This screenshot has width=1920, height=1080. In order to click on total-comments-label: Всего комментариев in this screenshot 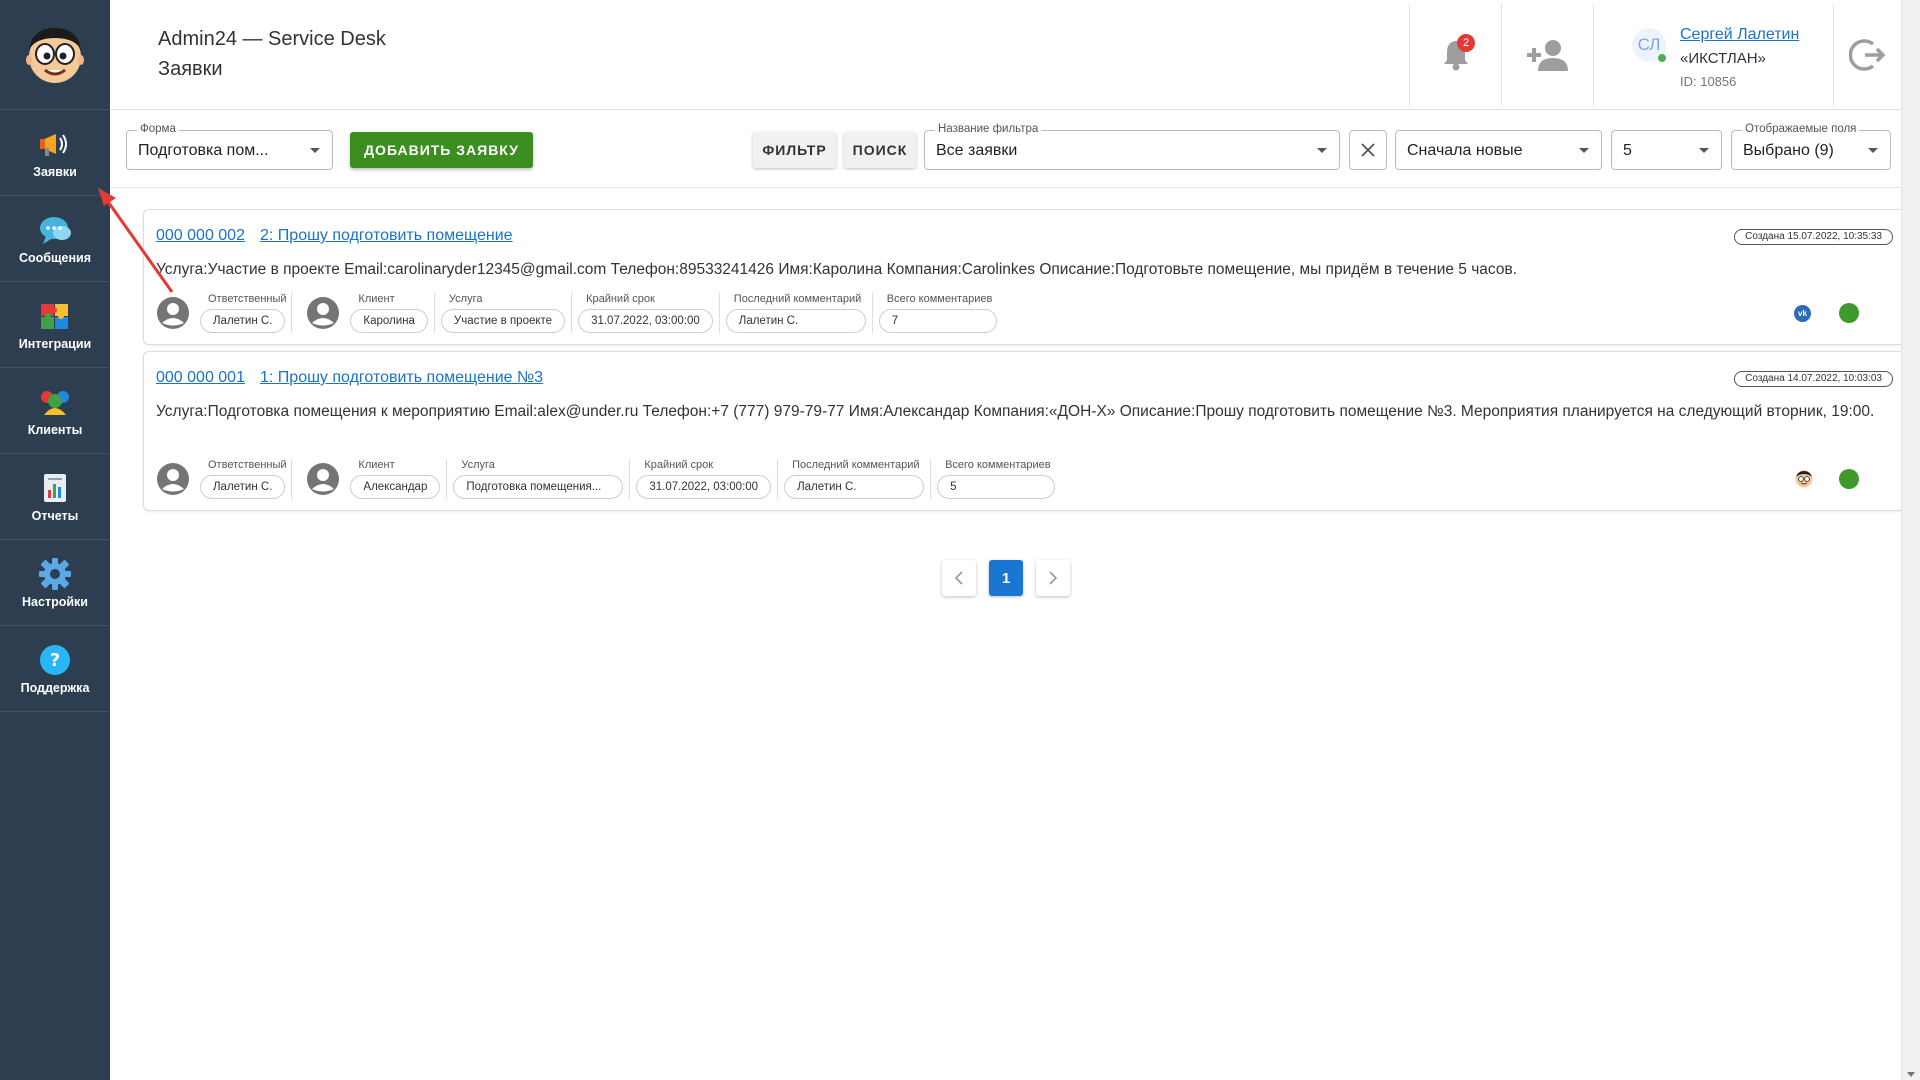, I will do `click(939, 299)`.